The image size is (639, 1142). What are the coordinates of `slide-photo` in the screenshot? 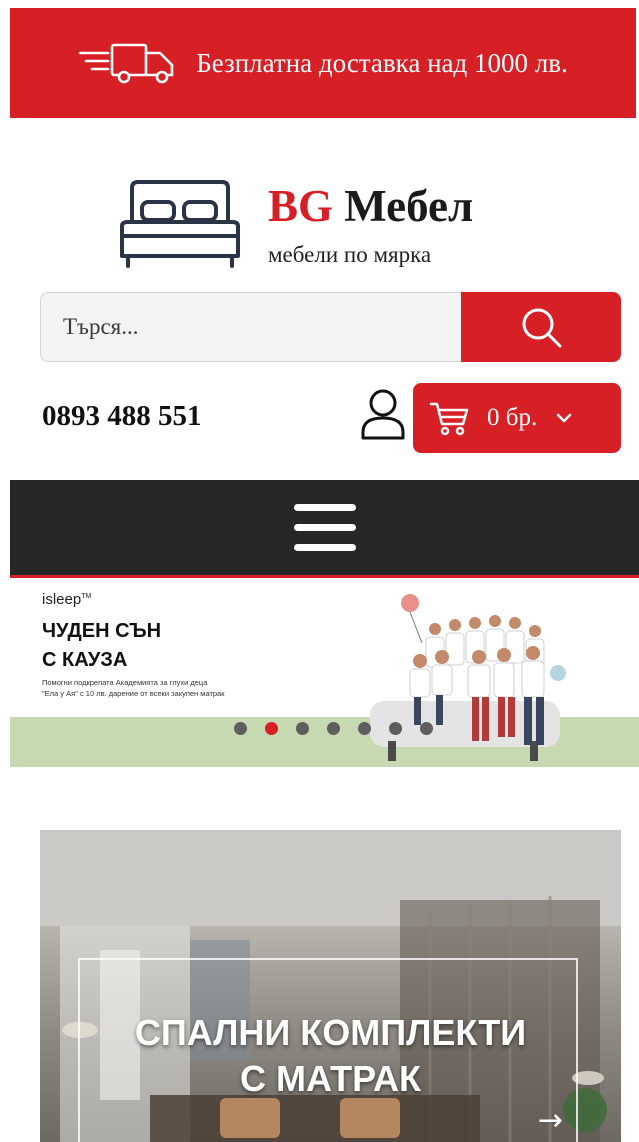 It's located at (468, 677).